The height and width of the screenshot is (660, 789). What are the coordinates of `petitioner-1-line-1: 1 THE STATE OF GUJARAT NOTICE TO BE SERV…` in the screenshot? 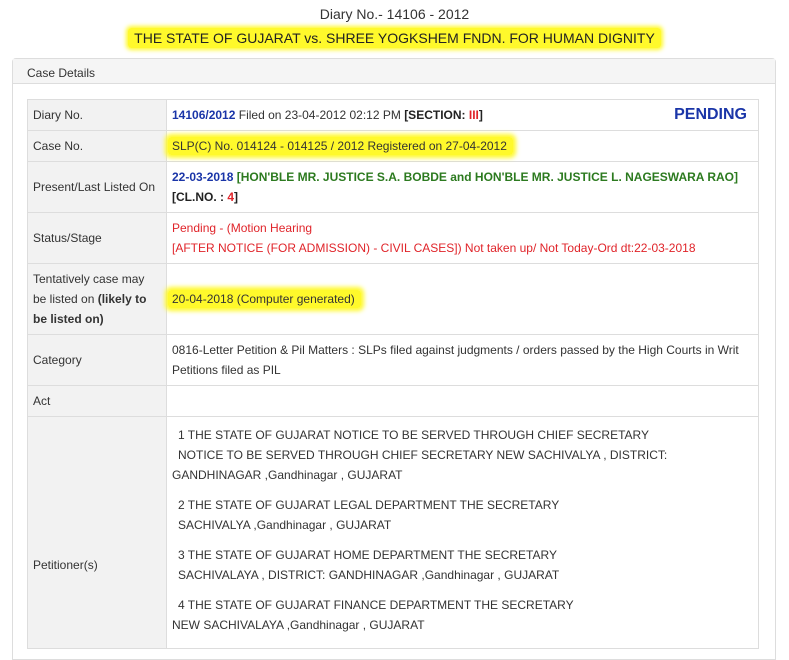 It's located at (413, 435).